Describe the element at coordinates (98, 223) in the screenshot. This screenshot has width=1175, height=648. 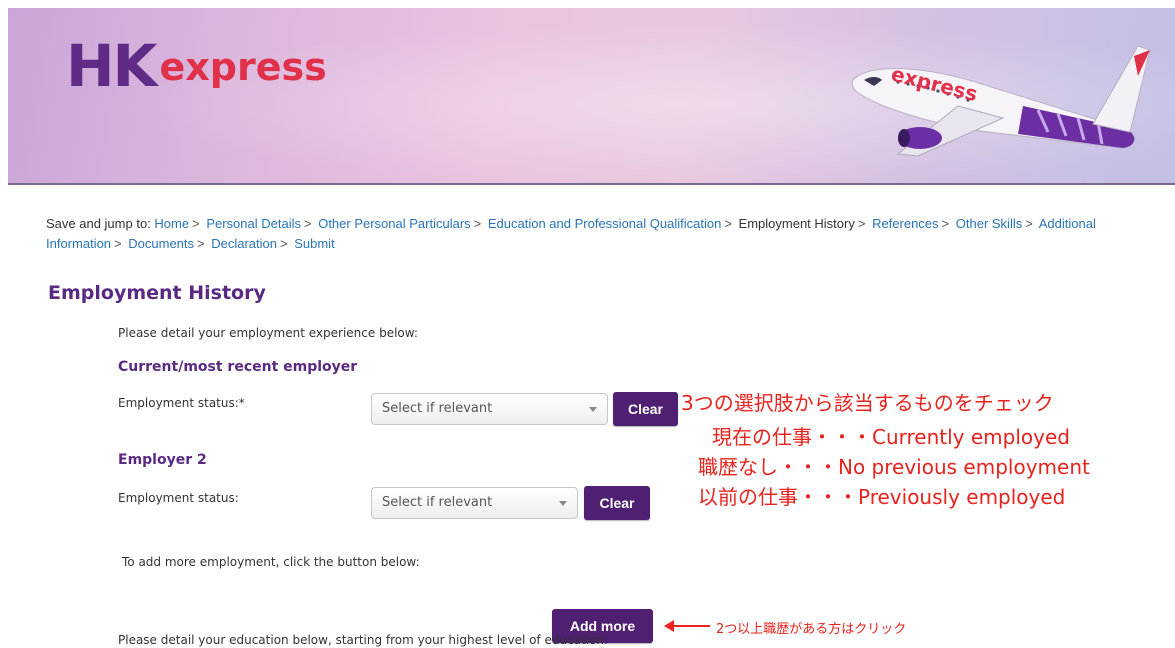
I see `breadcrumb-prefix: Save and jump to:` at that location.